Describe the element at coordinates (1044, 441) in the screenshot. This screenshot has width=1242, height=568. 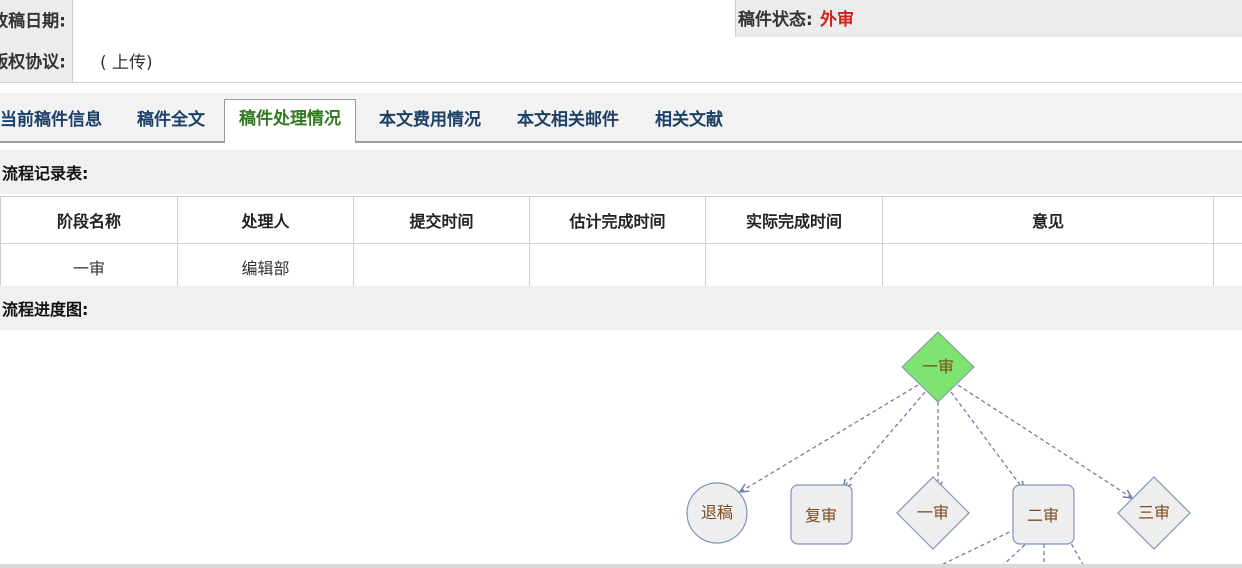
I see `edge-root-to-third` at that location.